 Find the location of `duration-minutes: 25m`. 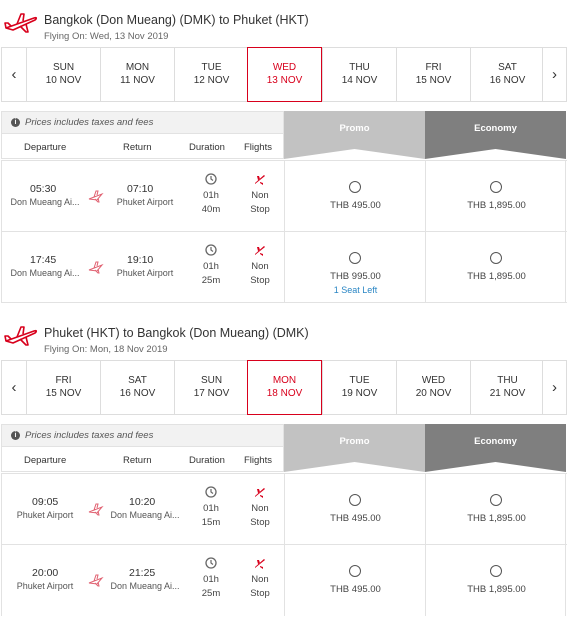

duration-minutes: 25m is located at coordinates (211, 593).